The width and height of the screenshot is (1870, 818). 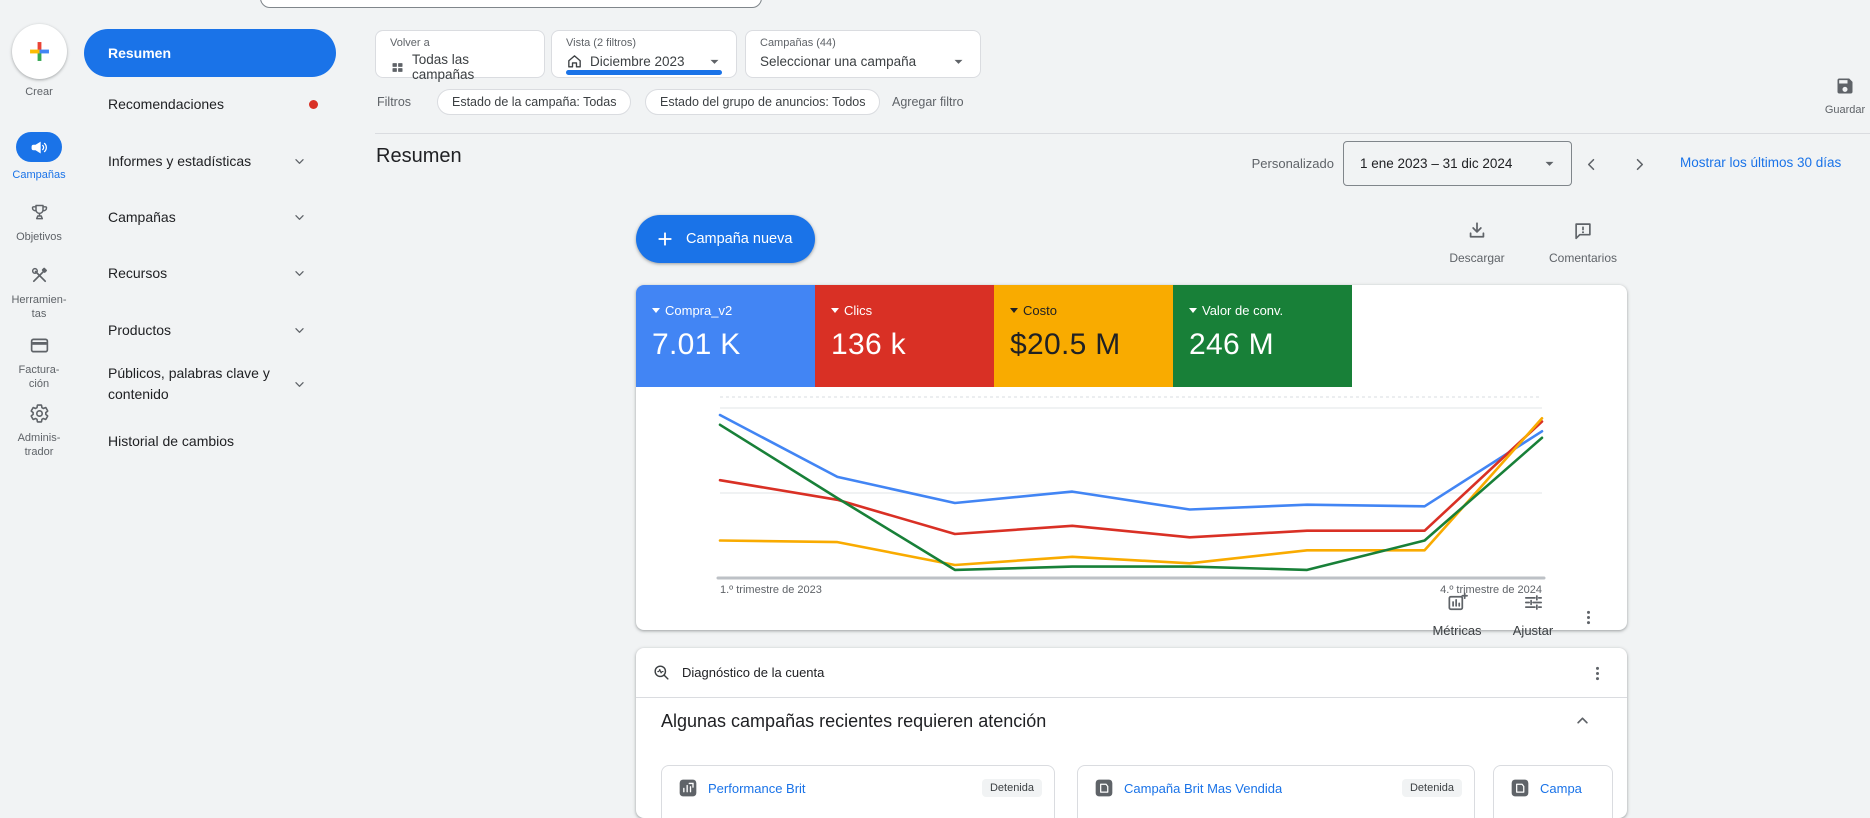 What do you see at coordinates (39, 438) in the screenshot?
I see `rail-item-label: Adminis-` at bounding box center [39, 438].